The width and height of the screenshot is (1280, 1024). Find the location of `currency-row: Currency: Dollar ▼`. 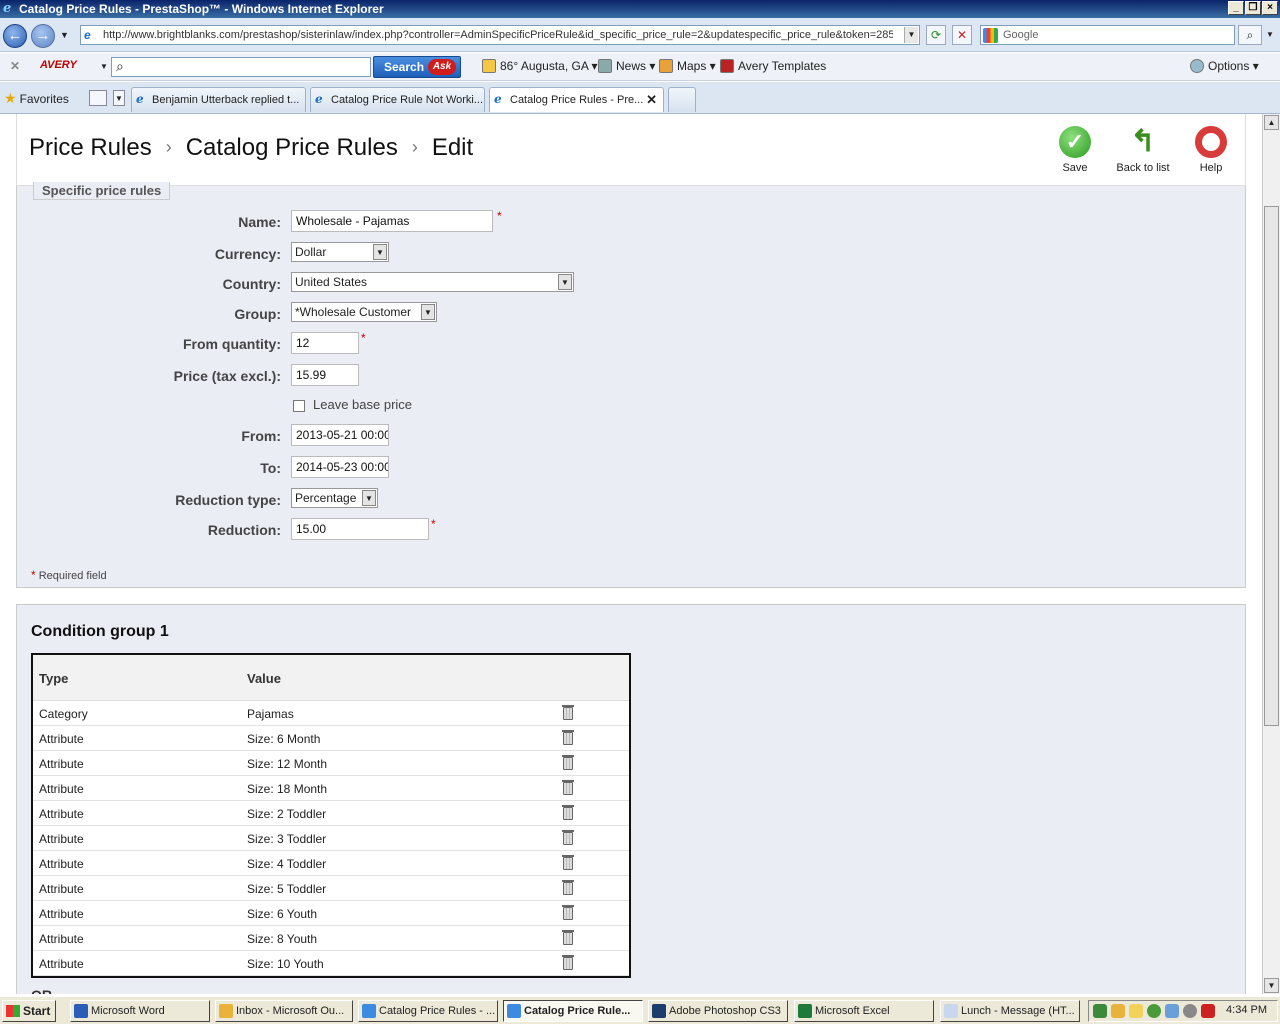

currency-row: Currency: Dollar ▼ is located at coordinates (517, 254).